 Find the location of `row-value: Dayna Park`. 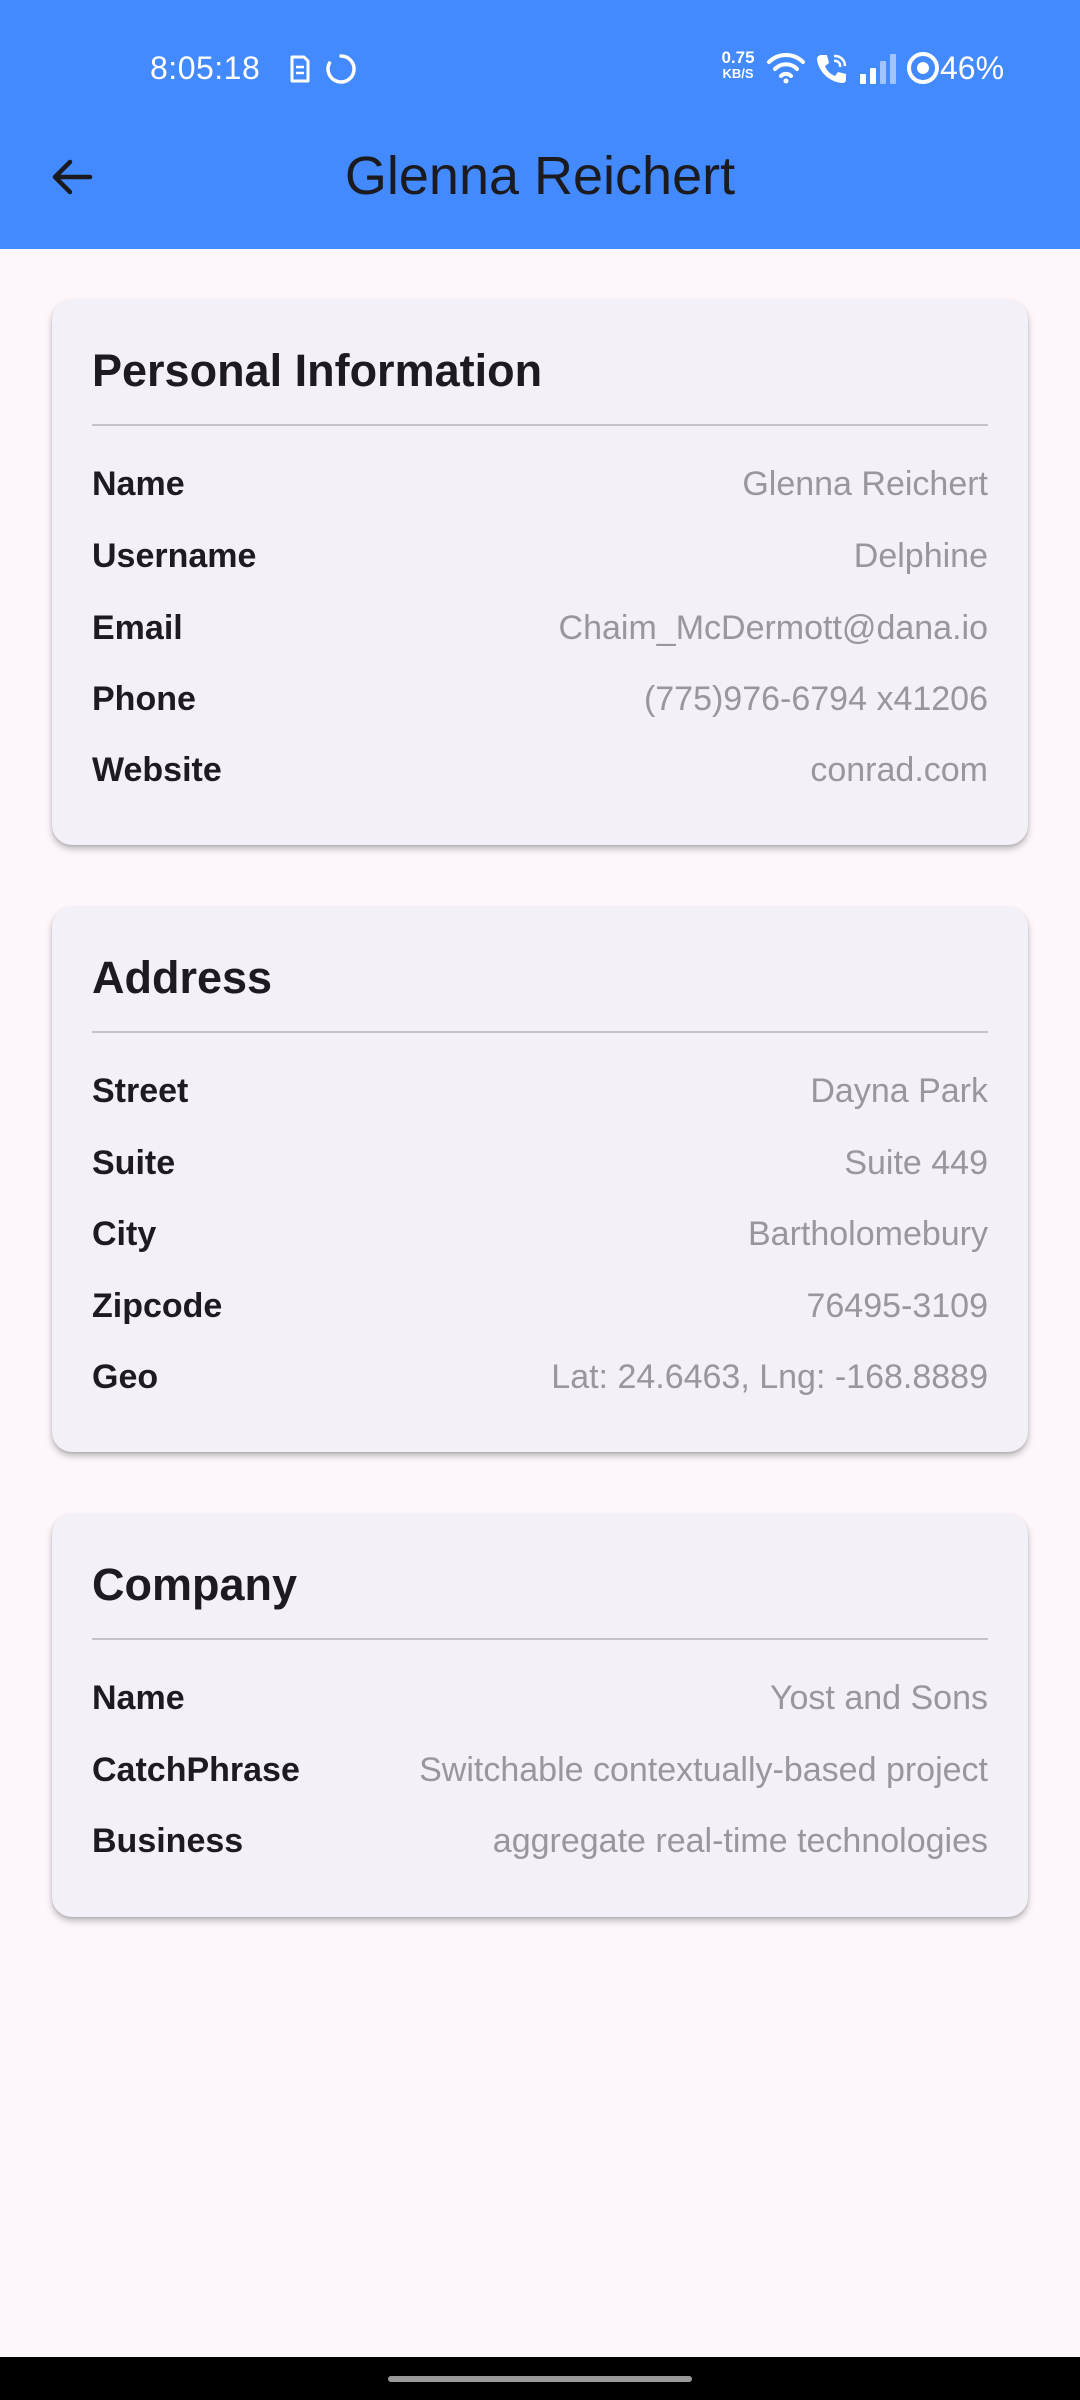

row-value: Dayna Park is located at coordinates (899, 1090).